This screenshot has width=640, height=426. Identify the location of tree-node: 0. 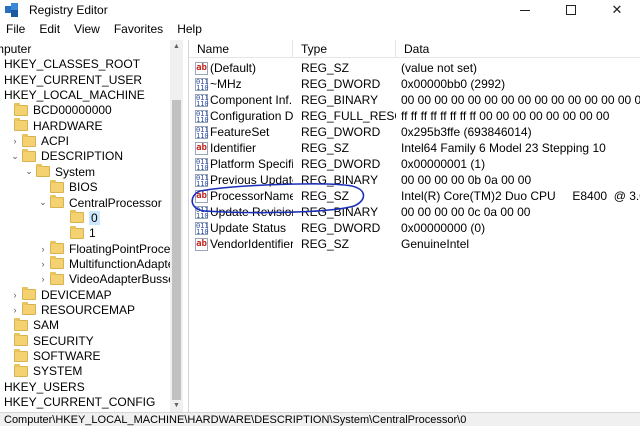
(79, 218).